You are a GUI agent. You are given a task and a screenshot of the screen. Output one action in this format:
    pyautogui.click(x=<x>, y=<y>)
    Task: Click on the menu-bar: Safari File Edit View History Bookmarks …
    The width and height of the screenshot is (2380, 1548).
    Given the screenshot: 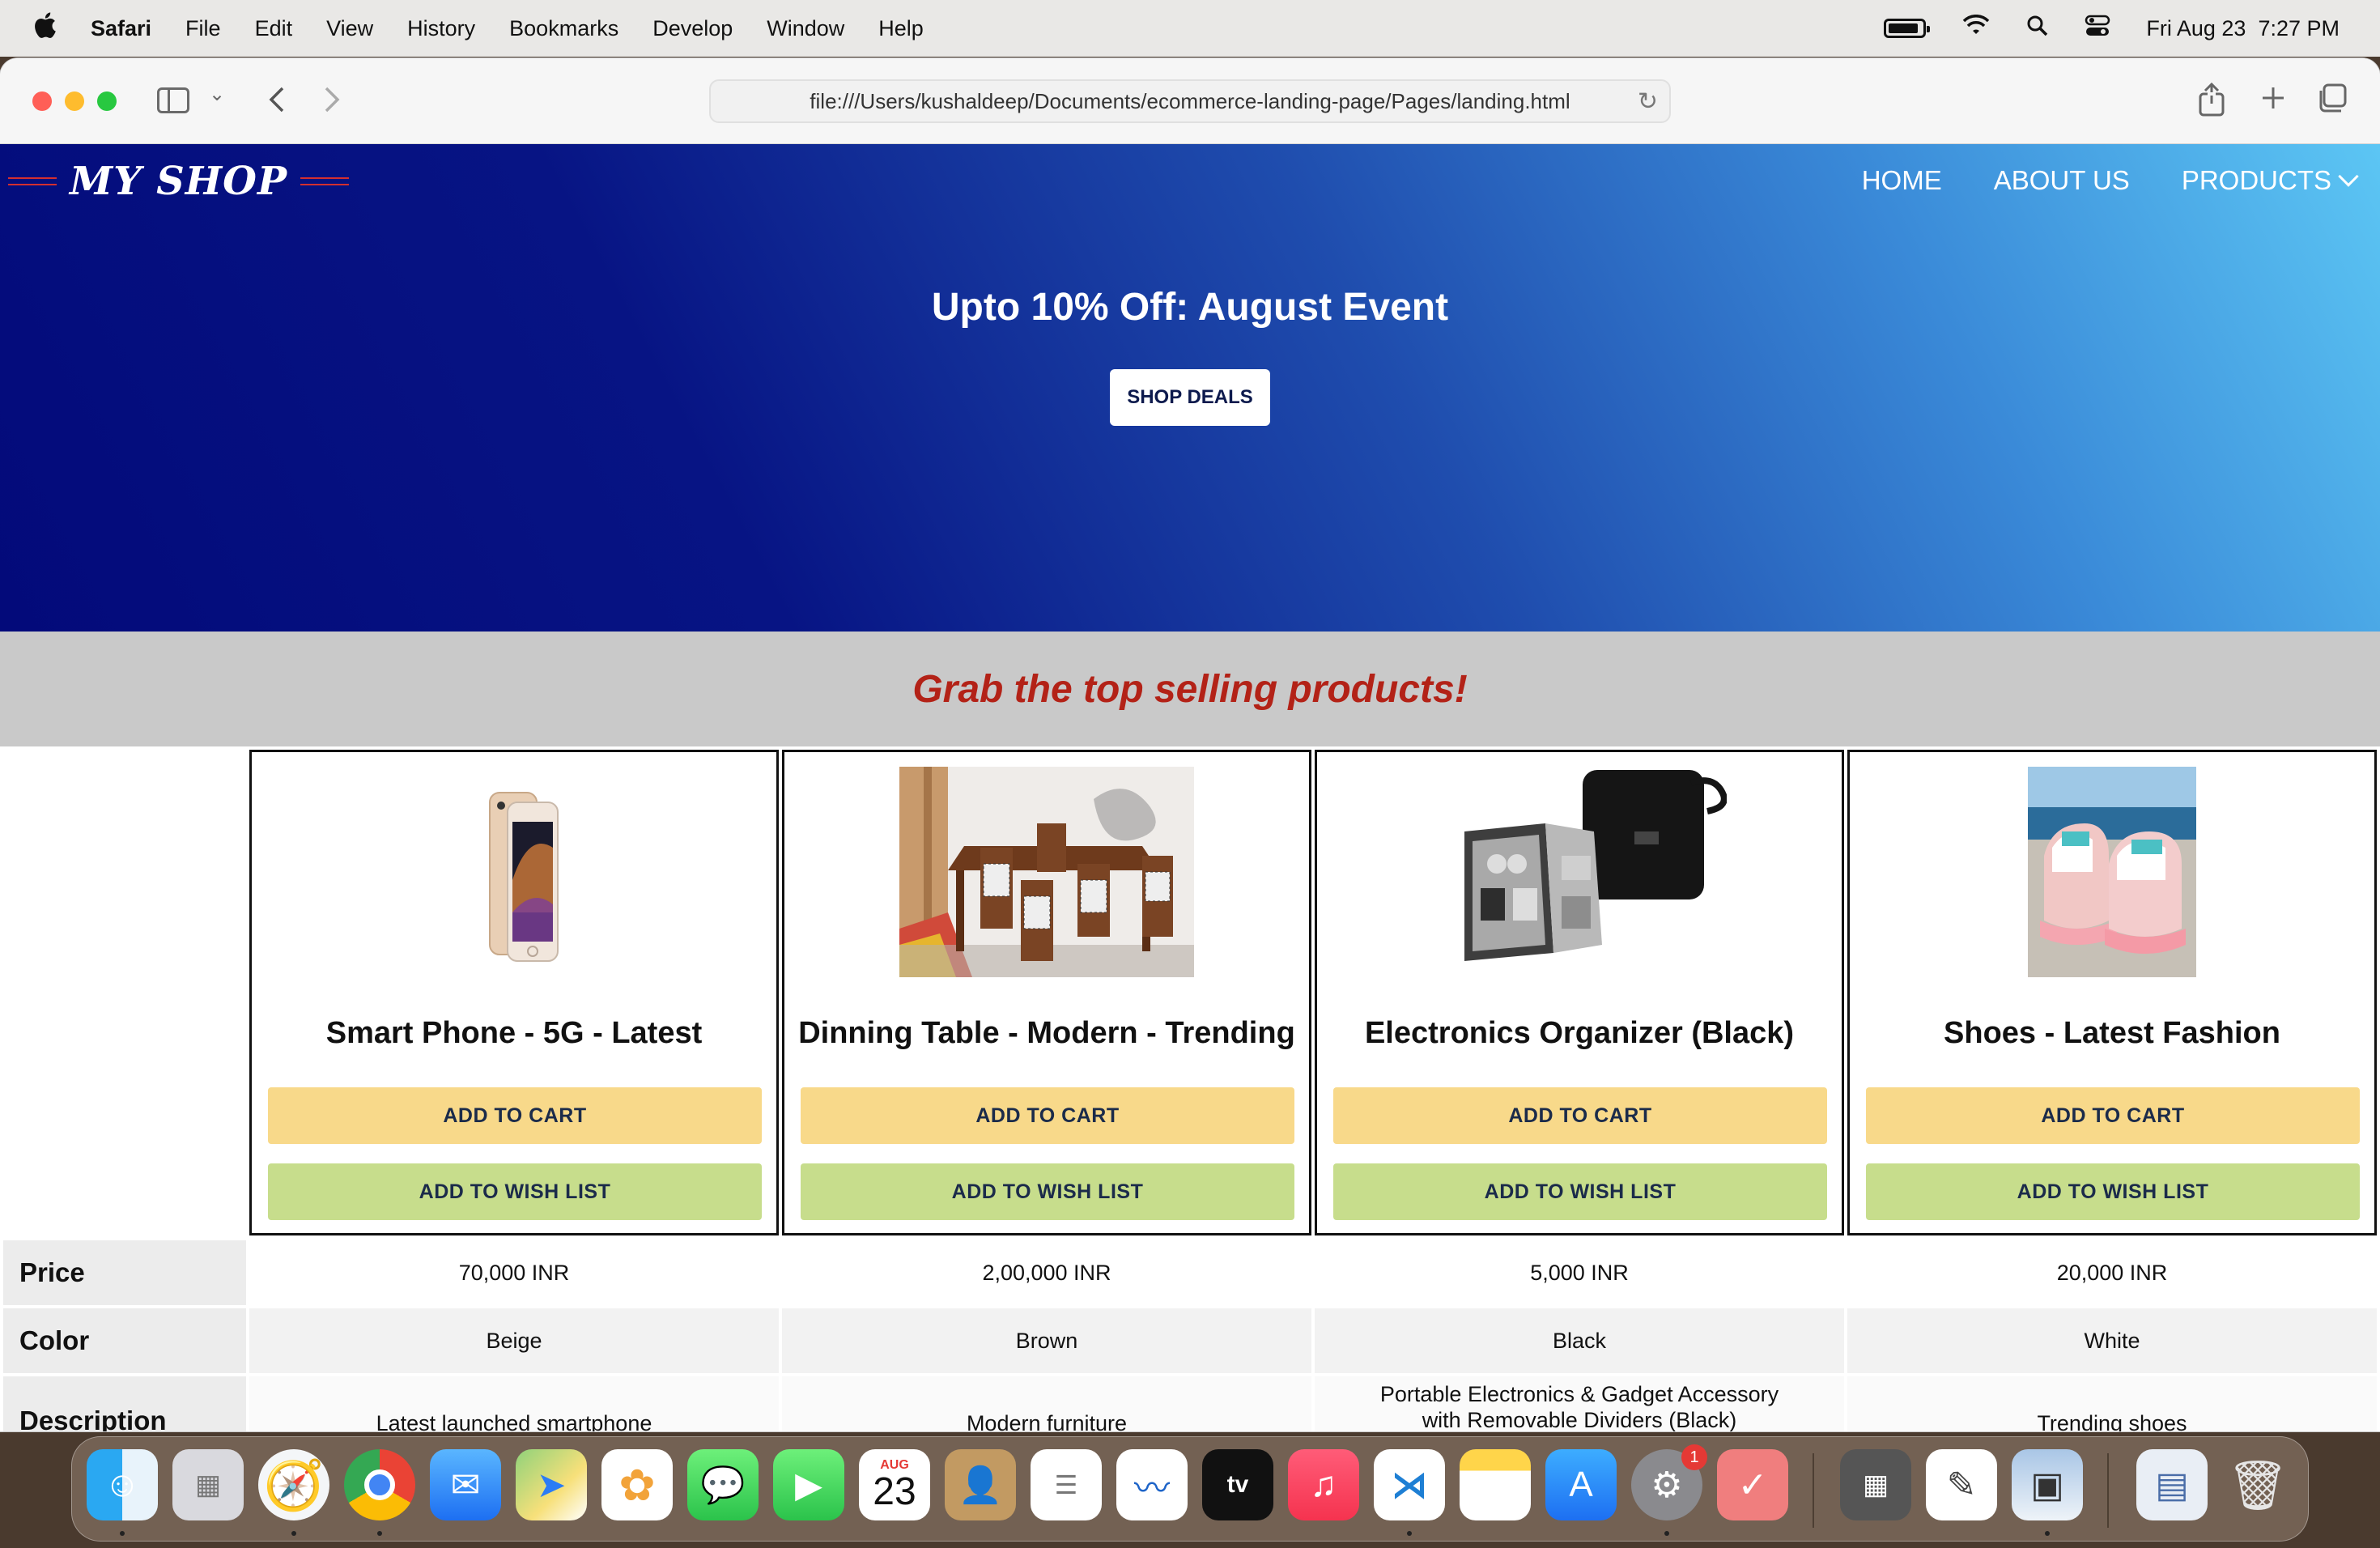 What is the action you would take?
    pyautogui.click(x=1190, y=29)
    